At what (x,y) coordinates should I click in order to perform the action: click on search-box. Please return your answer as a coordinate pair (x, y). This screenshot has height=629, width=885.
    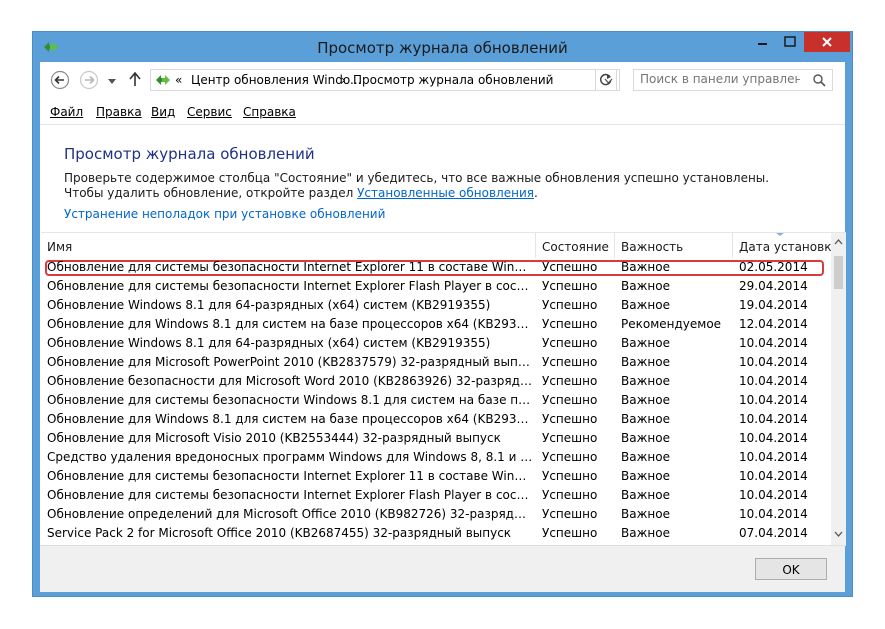
    Looking at the image, I should click on (733, 80).